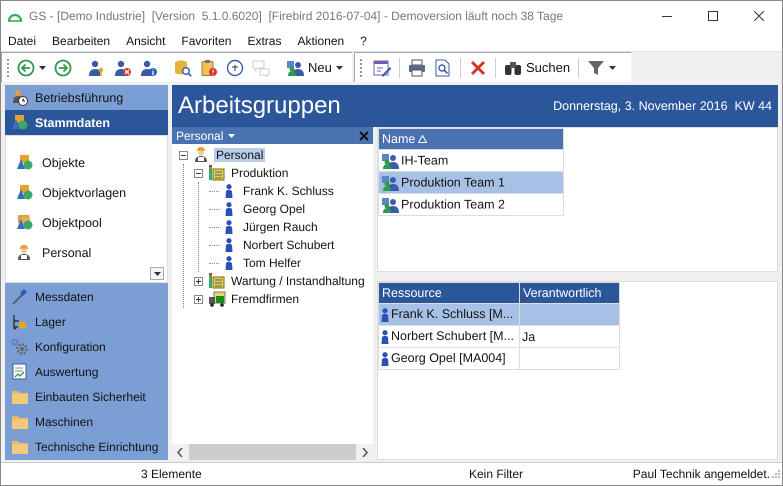 The width and height of the screenshot is (783, 486). What do you see at coordinates (123, 67) in the screenshot?
I see `user-remove-icon` at bounding box center [123, 67].